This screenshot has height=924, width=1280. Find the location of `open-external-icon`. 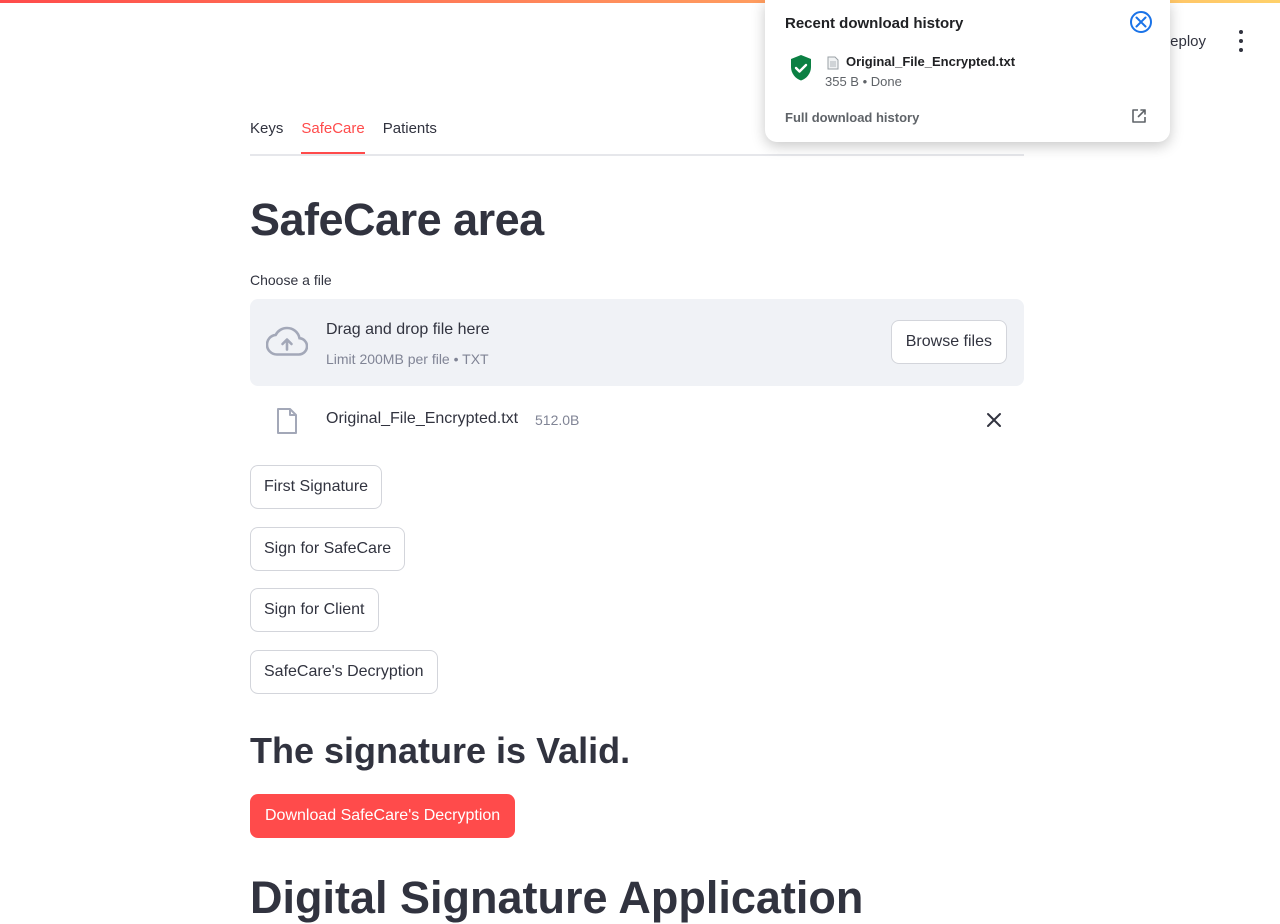

open-external-icon is located at coordinates (1139, 116).